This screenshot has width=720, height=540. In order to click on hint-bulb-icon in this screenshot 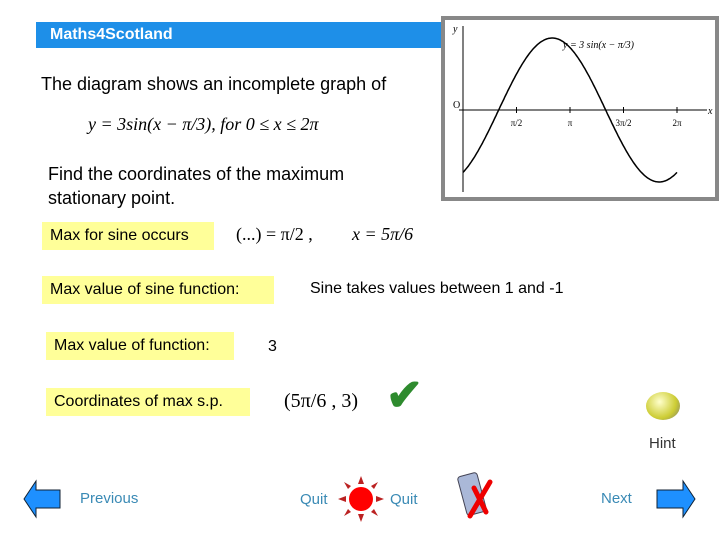, I will do `click(663, 406)`.